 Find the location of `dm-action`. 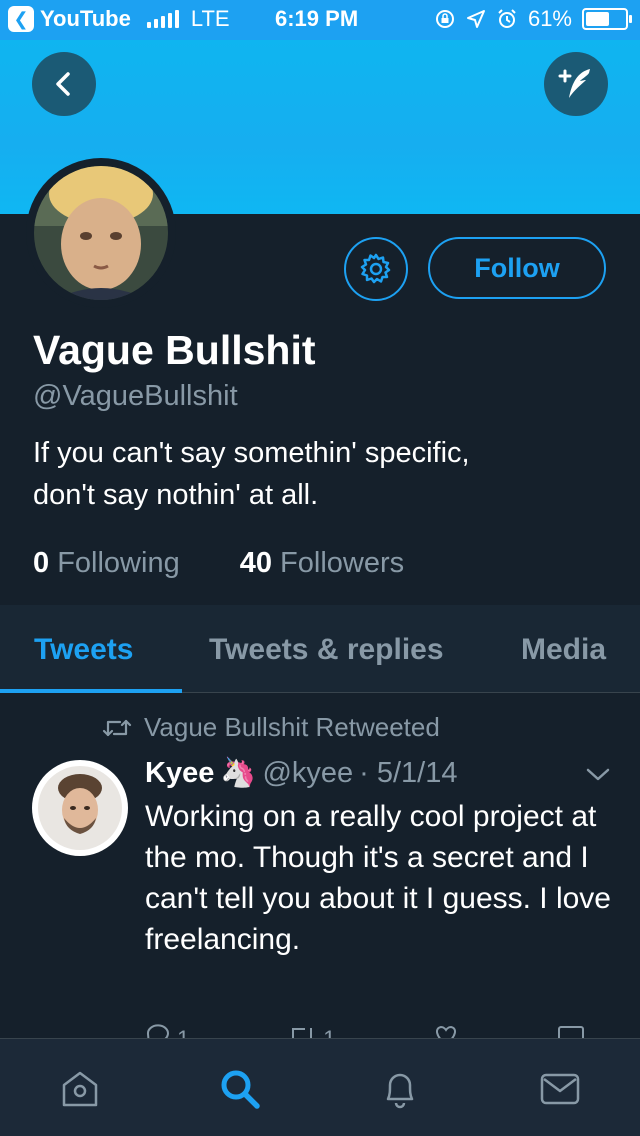

dm-action is located at coordinates (571, 1031).